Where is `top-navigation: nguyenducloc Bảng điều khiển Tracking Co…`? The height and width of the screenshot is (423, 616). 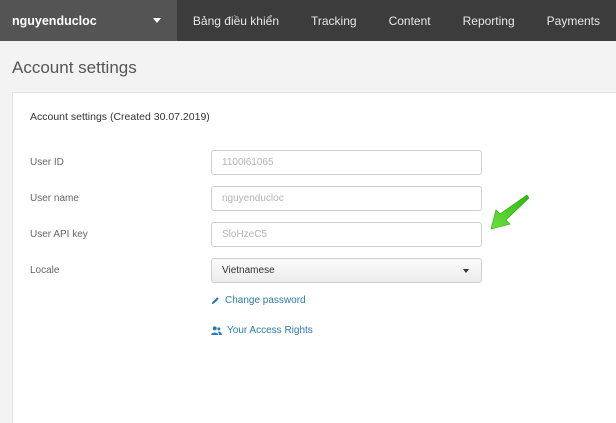 top-navigation: nguyenducloc Bảng điều khiển Tracking Co… is located at coordinates (308, 20).